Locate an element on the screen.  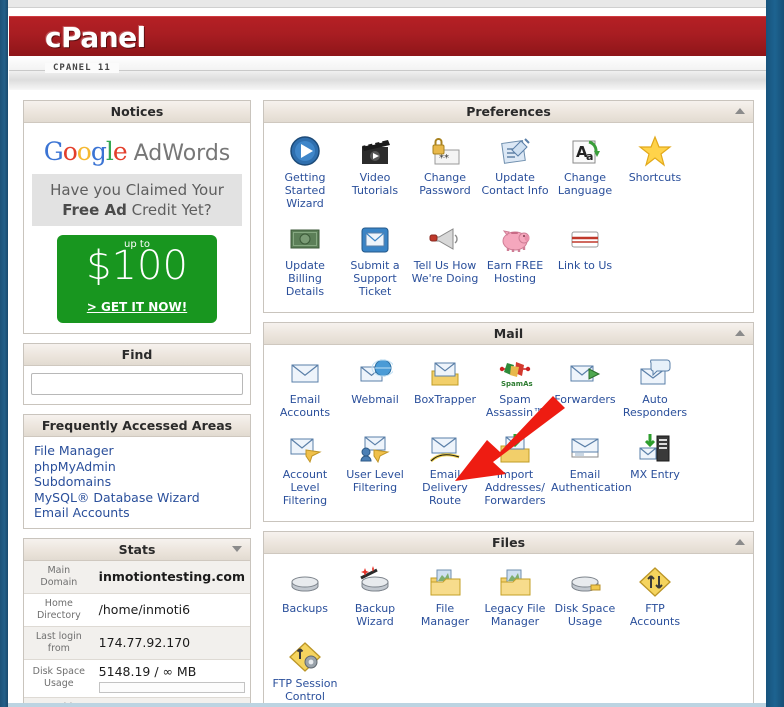
frequent-link-0: File Manager is located at coordinates (142, 451).